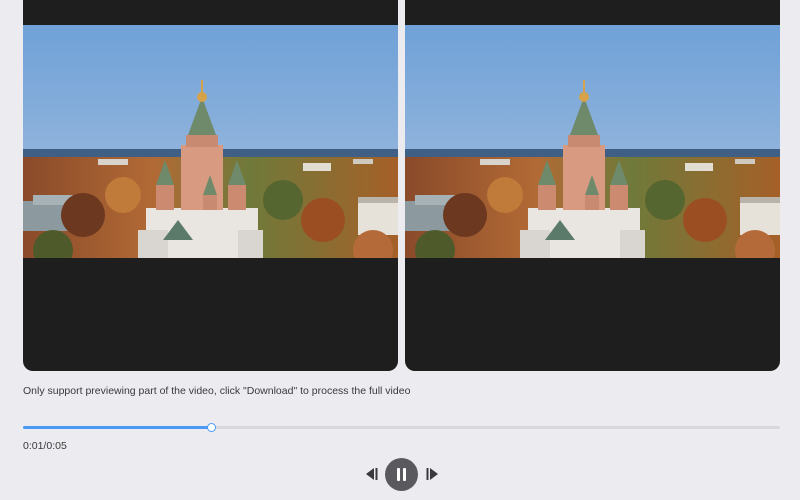 This screenshot has width=800, height=500. I want to click on progress-track, so click(401, 427).